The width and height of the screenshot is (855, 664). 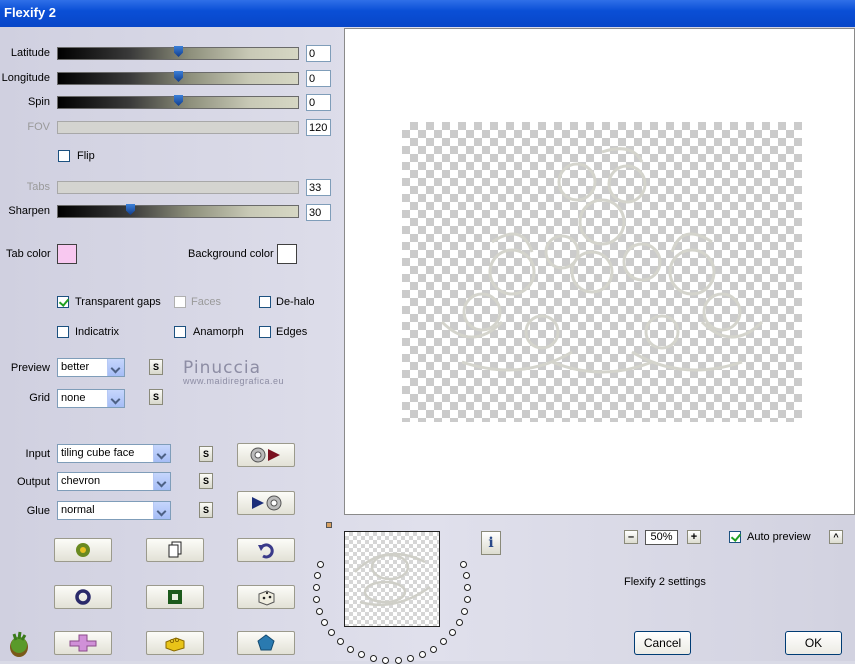 I want to click on input-s-button: S, so click(x=206, y=454).